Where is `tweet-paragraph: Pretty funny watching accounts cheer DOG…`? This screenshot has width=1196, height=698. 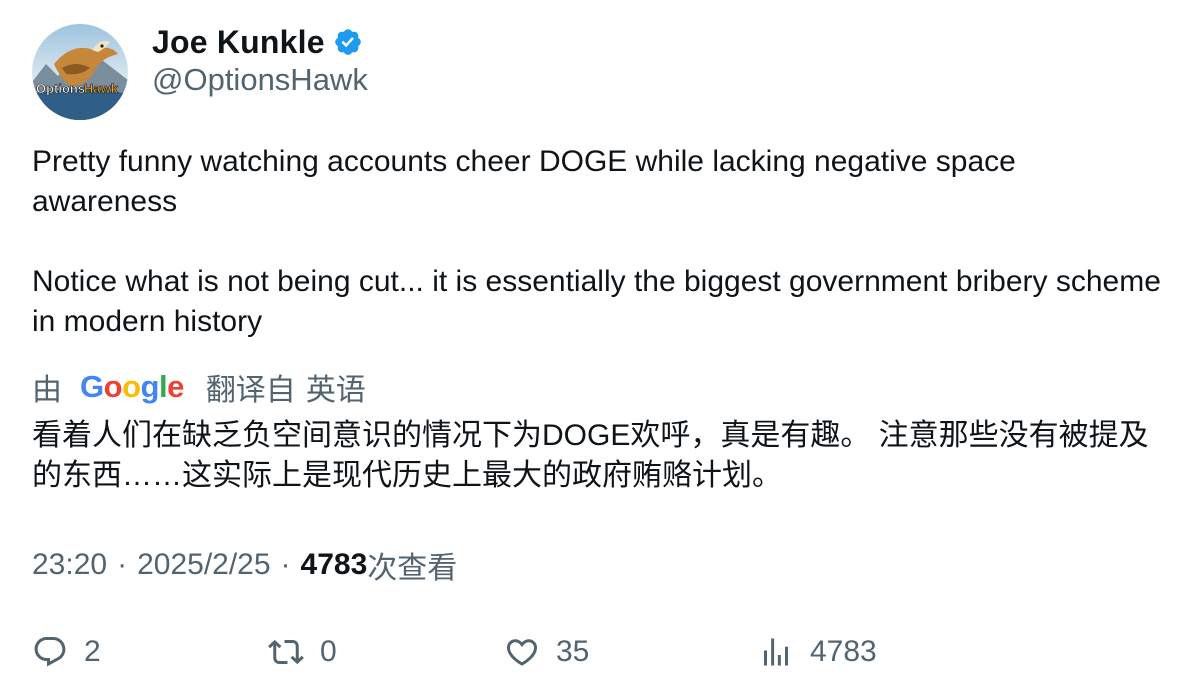 tweet-paragraph: Pretty funny watching accounts cheer DOG… is located at coordinates (524, 181).